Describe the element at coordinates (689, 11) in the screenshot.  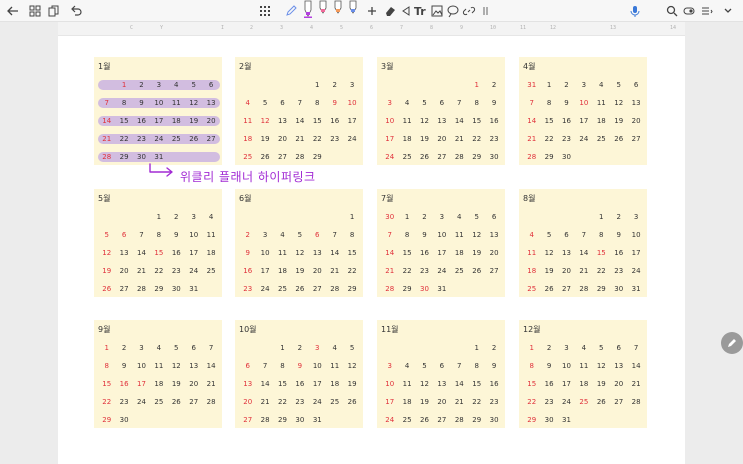
I see `reading-mode-icon` at that location.